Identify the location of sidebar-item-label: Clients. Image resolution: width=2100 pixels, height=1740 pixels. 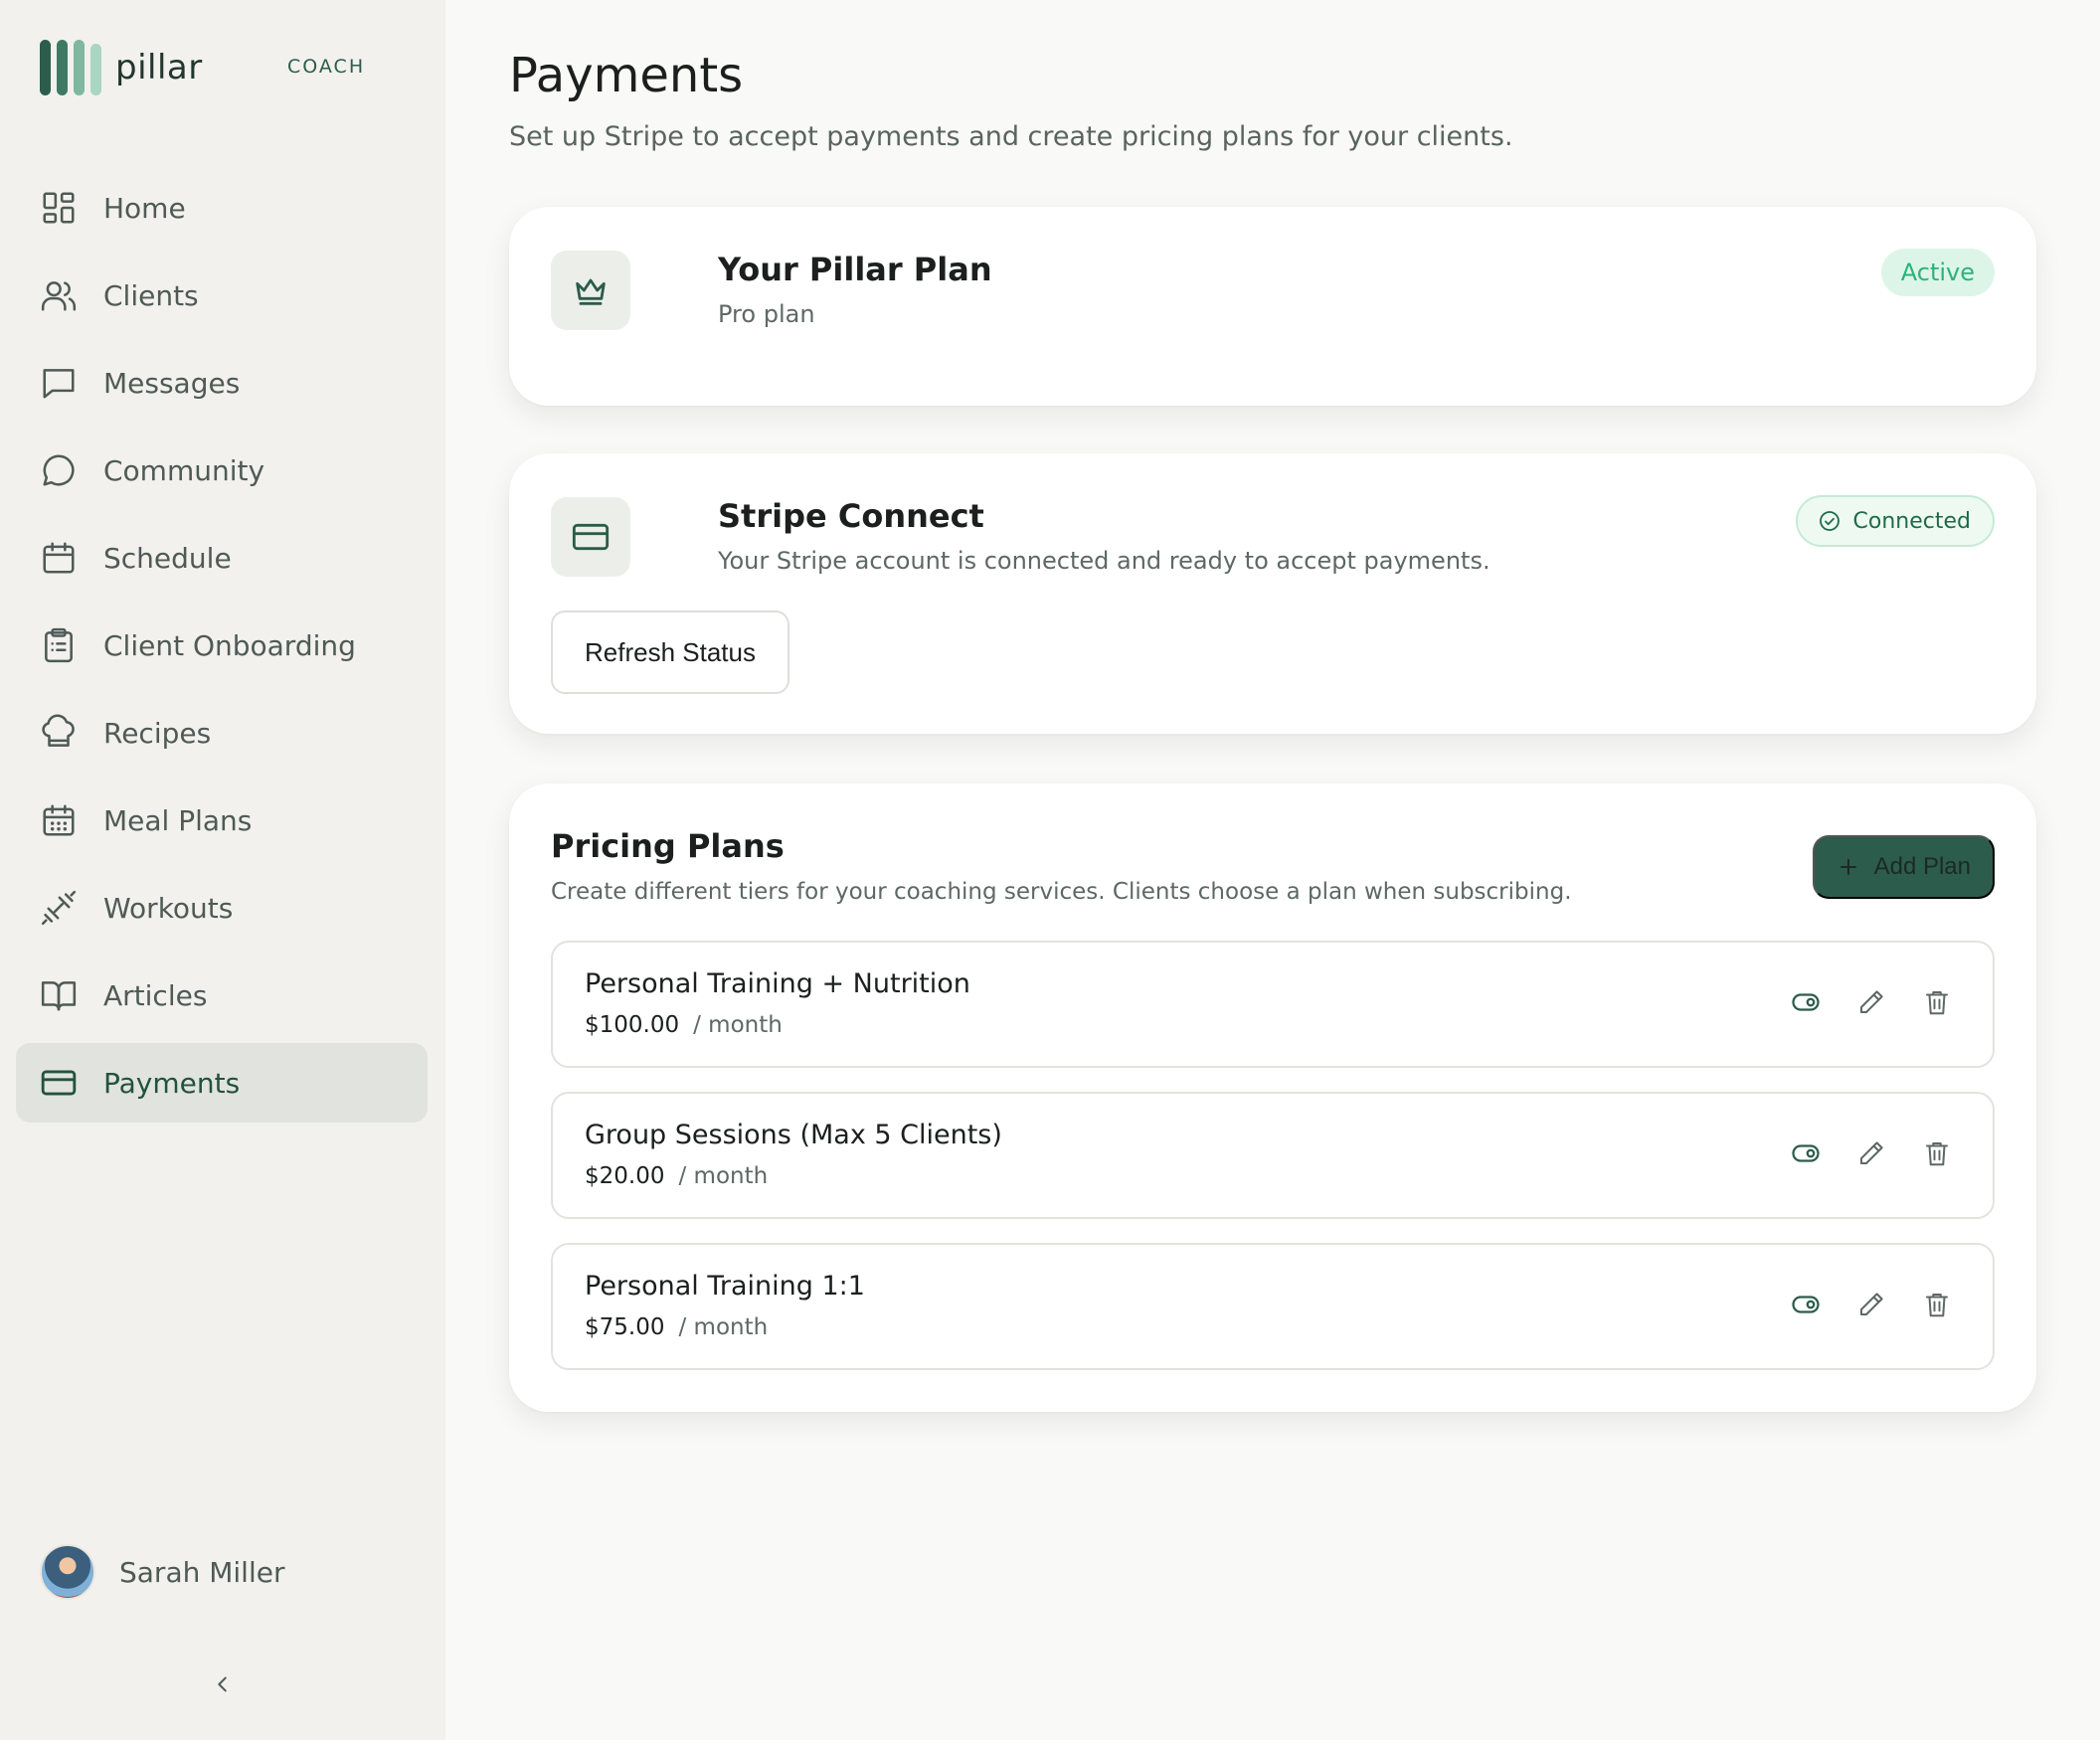
(151, 295).